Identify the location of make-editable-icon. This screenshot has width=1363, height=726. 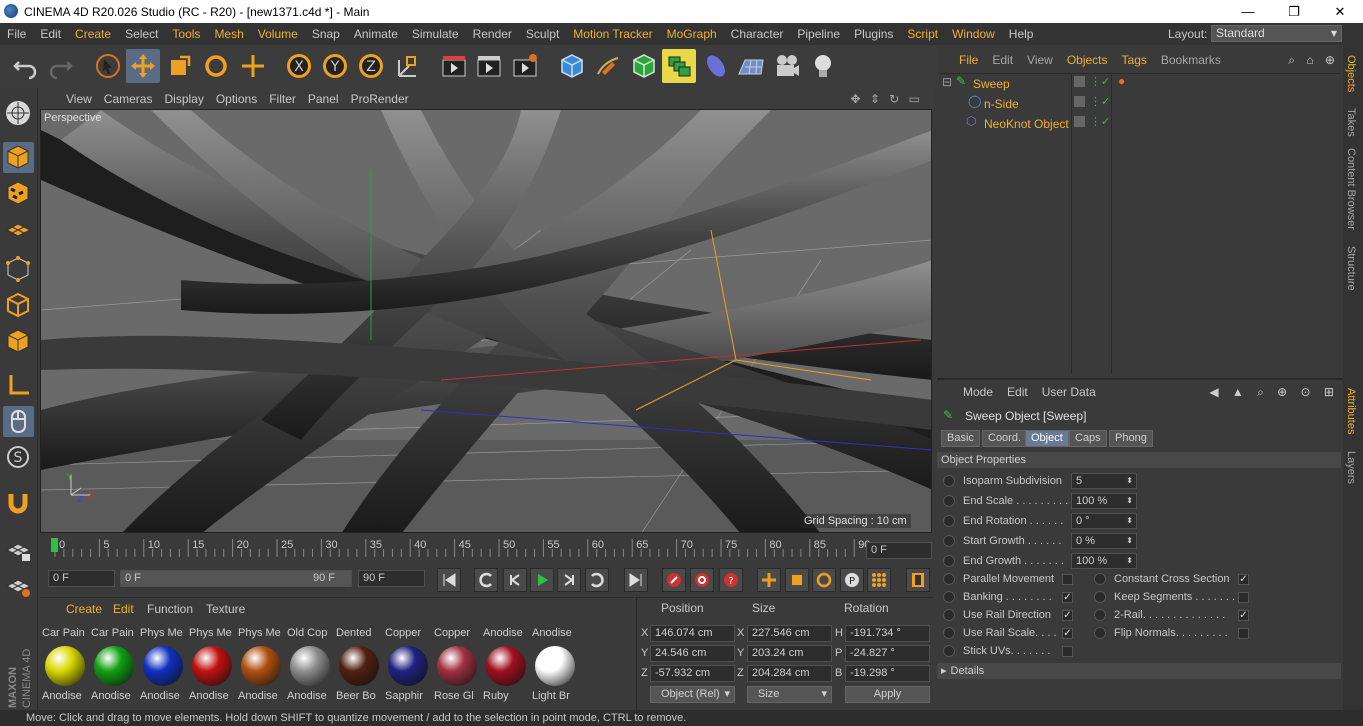
(18, 113).